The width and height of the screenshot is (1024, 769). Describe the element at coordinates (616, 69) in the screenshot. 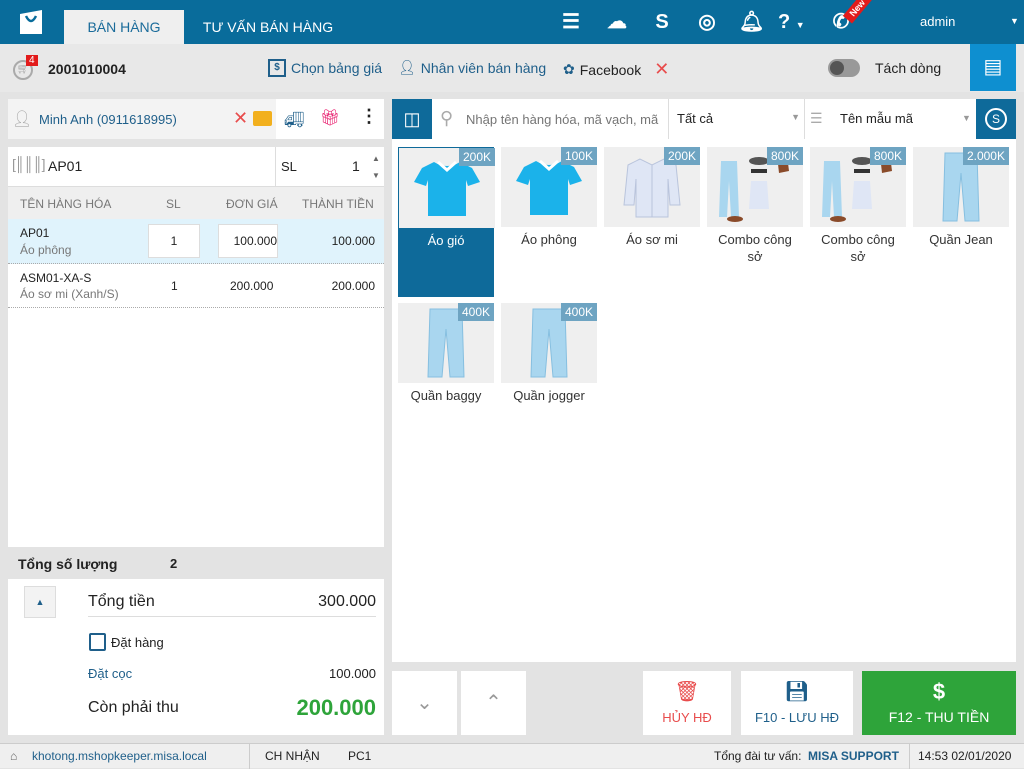

I see `facebook-channel: ✿ Facebook ✕` at that location.